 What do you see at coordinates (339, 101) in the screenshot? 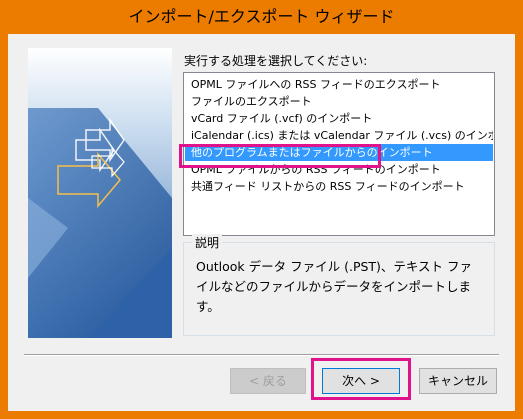
I see `action-item-export-file: ファイルのエクスポート` at bounding box center [339, 101].